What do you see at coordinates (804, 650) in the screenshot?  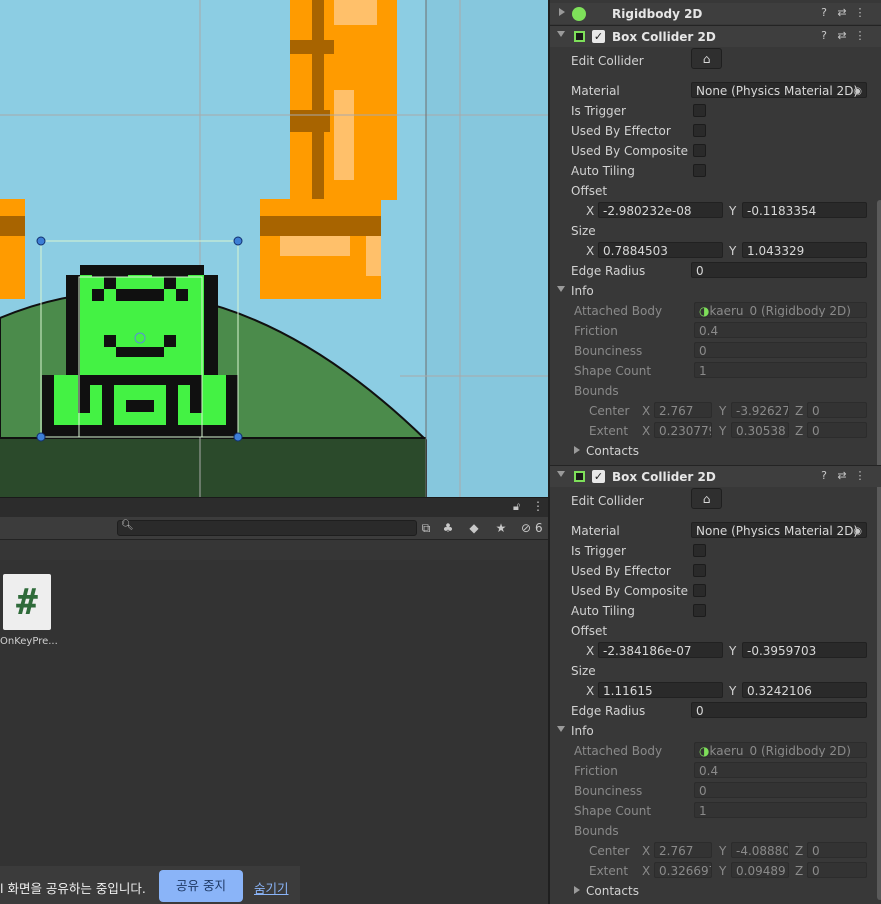 I see `offset-y-field: -0.3959703` at bounding box center [804, 650].